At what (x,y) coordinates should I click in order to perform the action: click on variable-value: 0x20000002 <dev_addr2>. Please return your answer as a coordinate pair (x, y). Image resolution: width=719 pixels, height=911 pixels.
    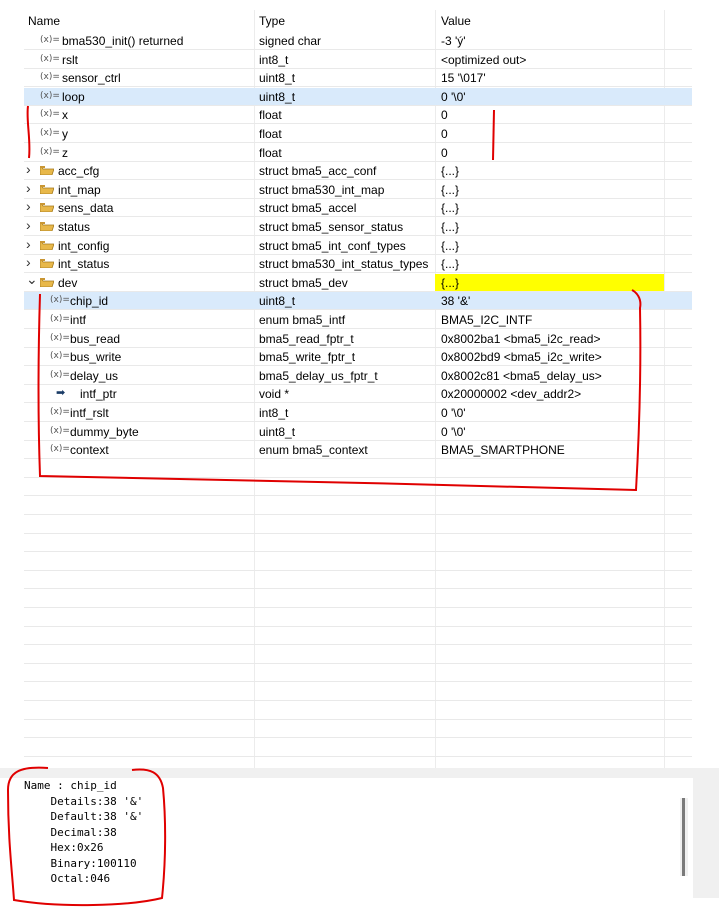
    Looking at the image, I should click on (511, 394).